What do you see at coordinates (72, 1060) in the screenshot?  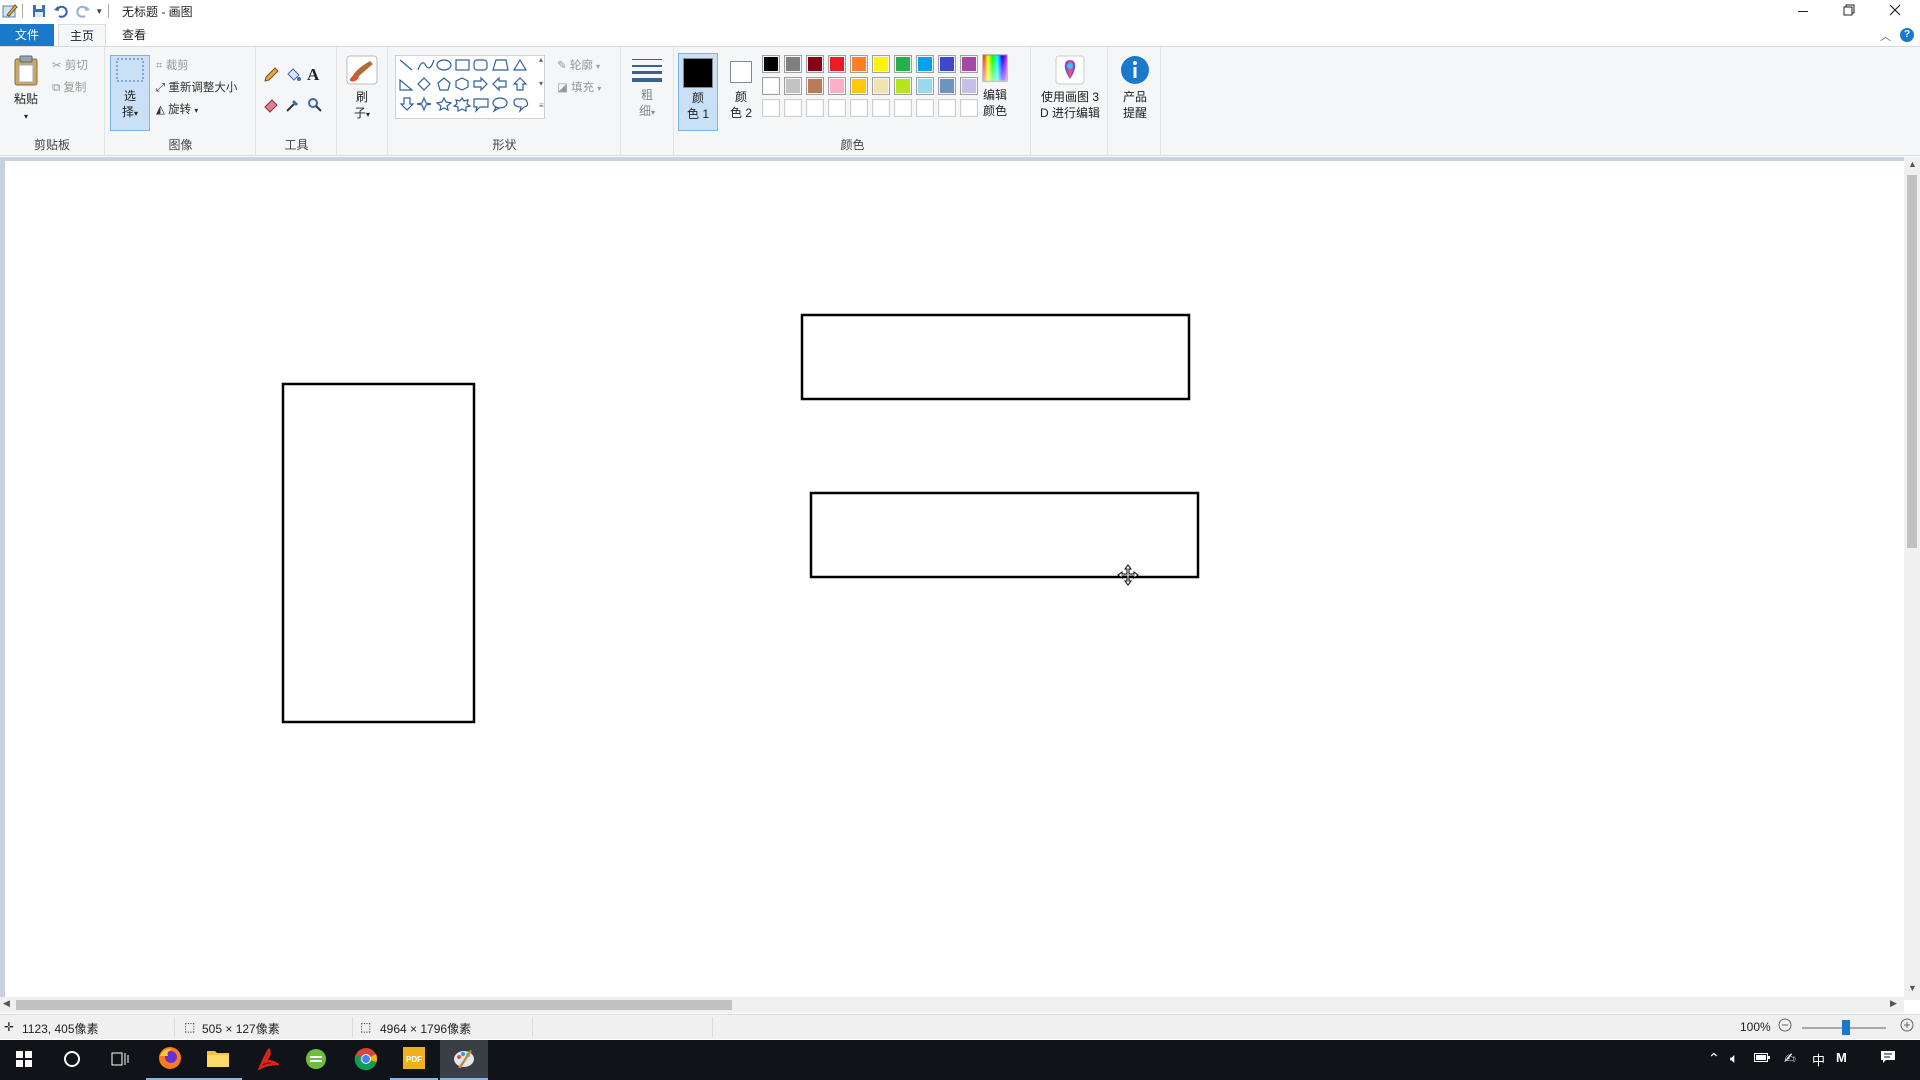 I see `search-button` at bounding box center [72, 1060].